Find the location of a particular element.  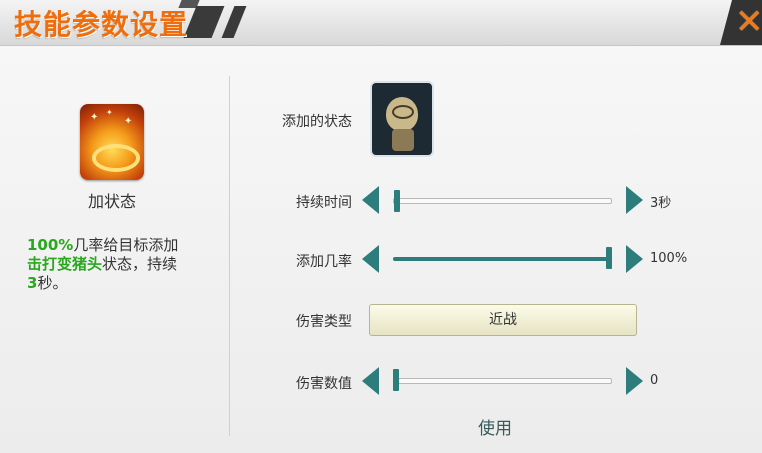

add-state-skill-icon: ✦ ✦ ✦ is located at coordinates (112, 142).